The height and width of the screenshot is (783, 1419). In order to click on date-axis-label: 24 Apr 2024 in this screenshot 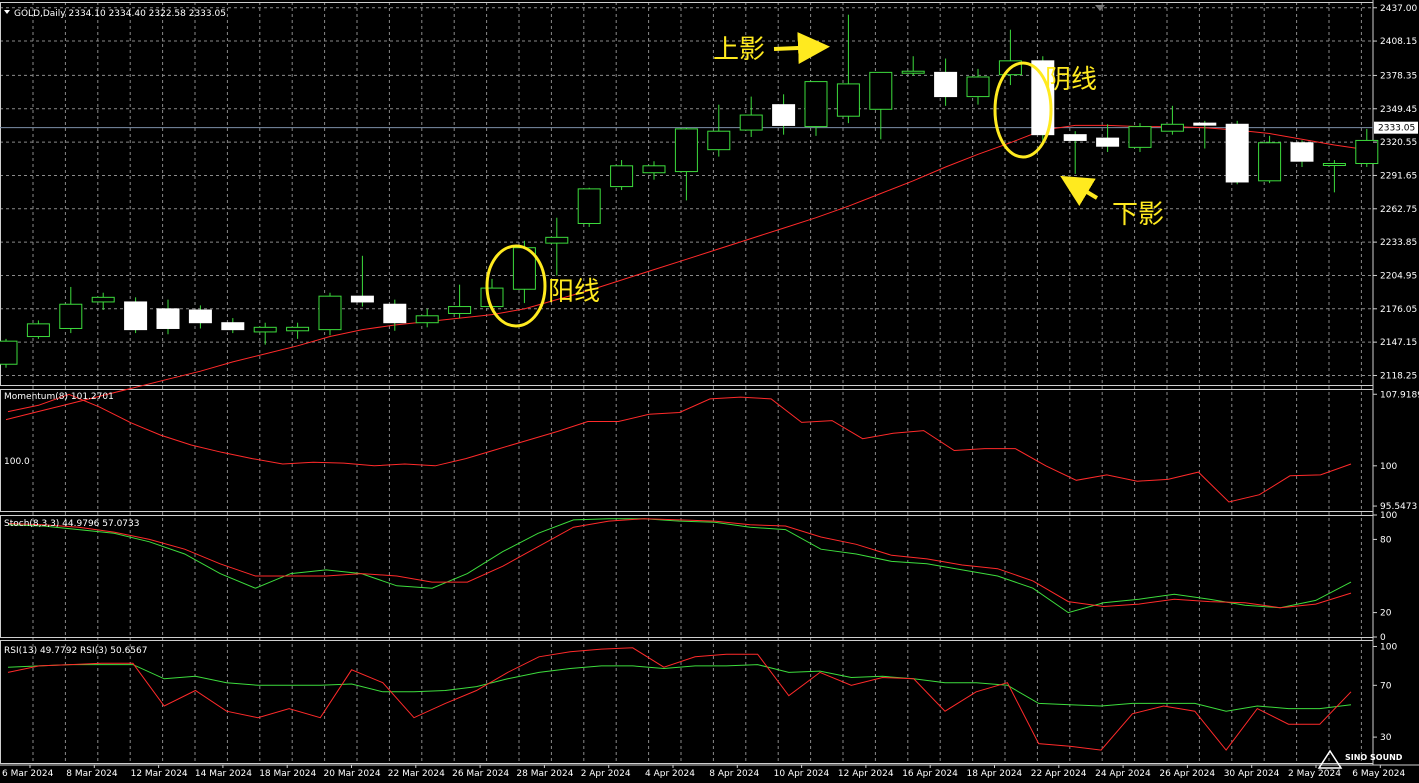, I will do `click(1123, 774)`.